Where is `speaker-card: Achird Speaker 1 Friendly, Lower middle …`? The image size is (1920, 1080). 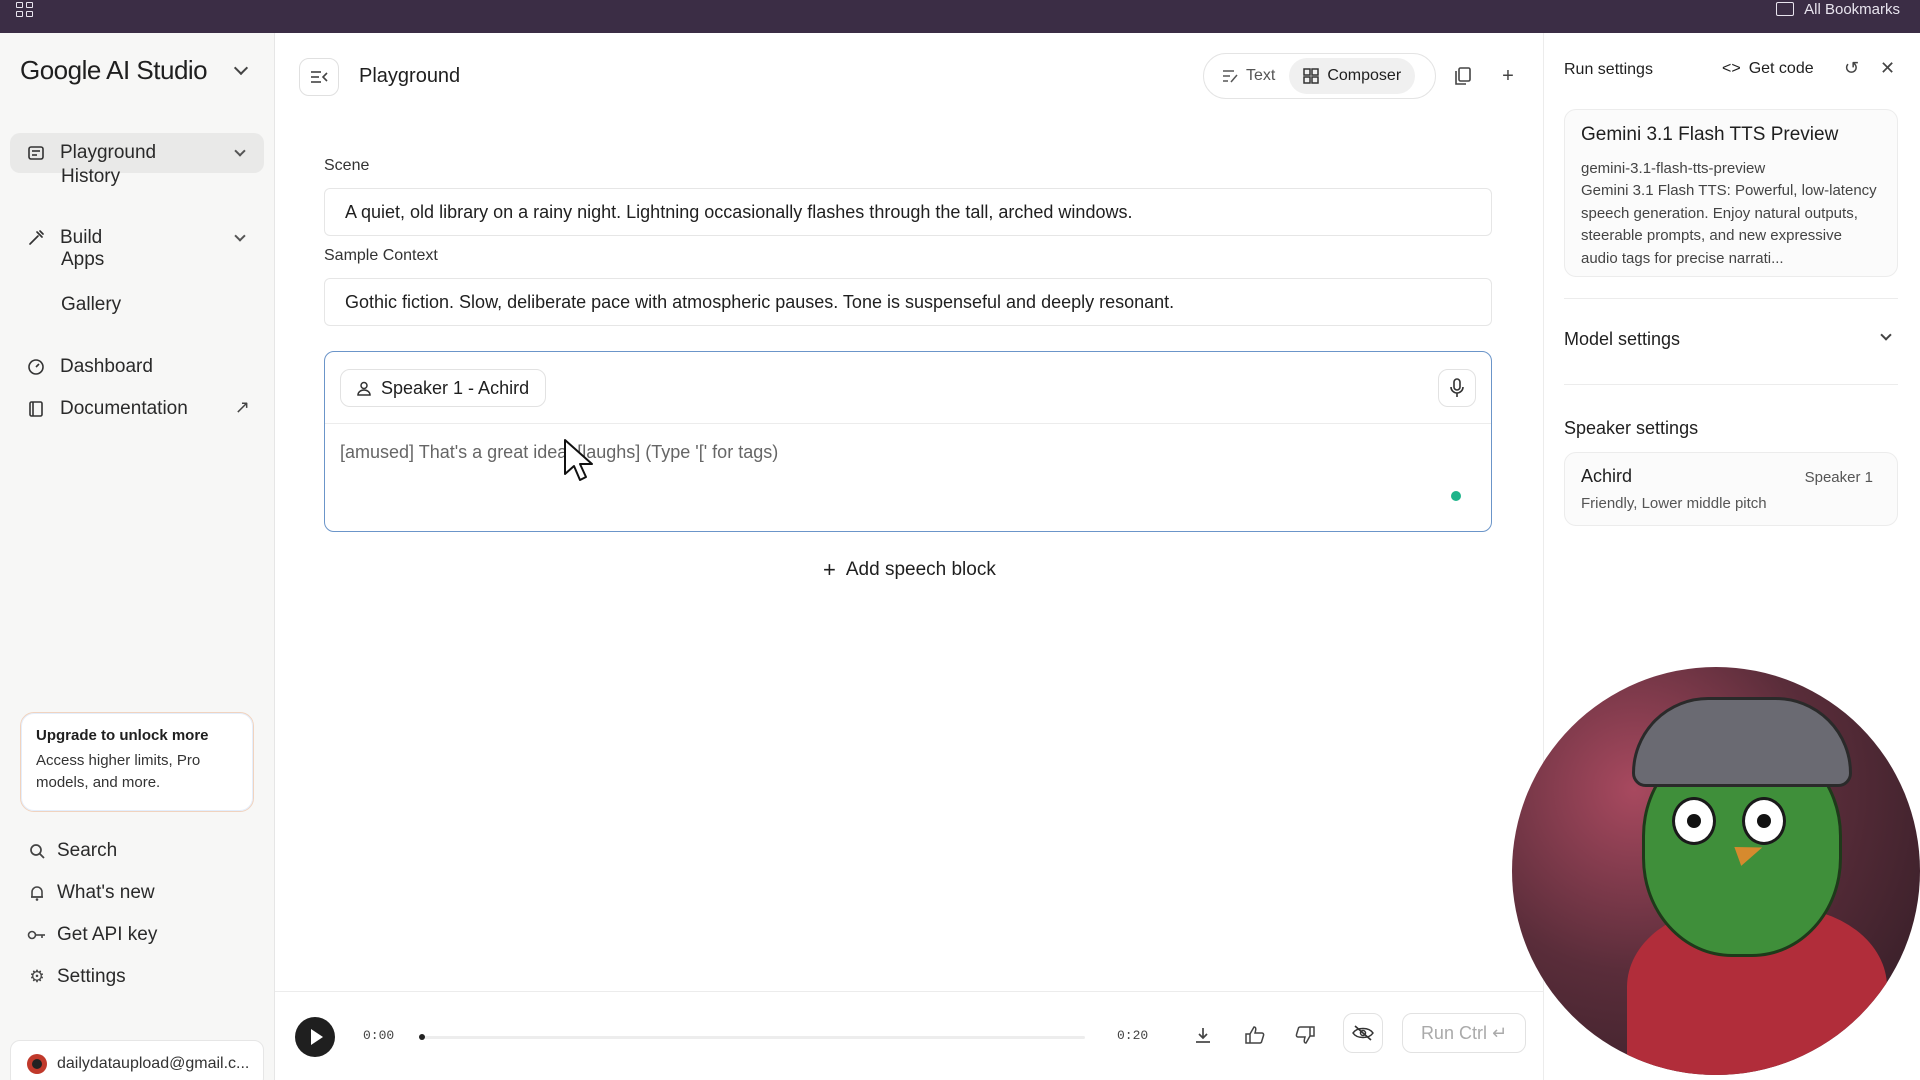 speaker-card: Achird Speaker 1 Friendly, Lower middle … is located at coordinates (1731, 489).